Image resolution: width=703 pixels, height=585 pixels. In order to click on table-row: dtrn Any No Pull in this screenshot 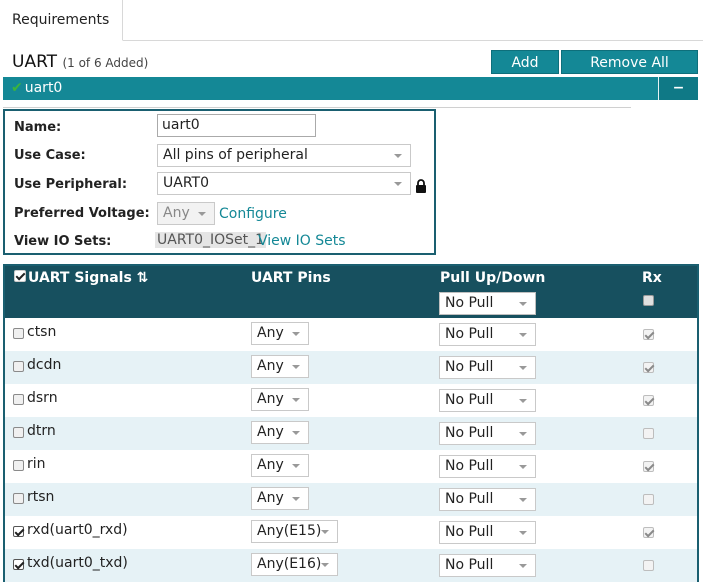, I will do `click(351, 433)`.